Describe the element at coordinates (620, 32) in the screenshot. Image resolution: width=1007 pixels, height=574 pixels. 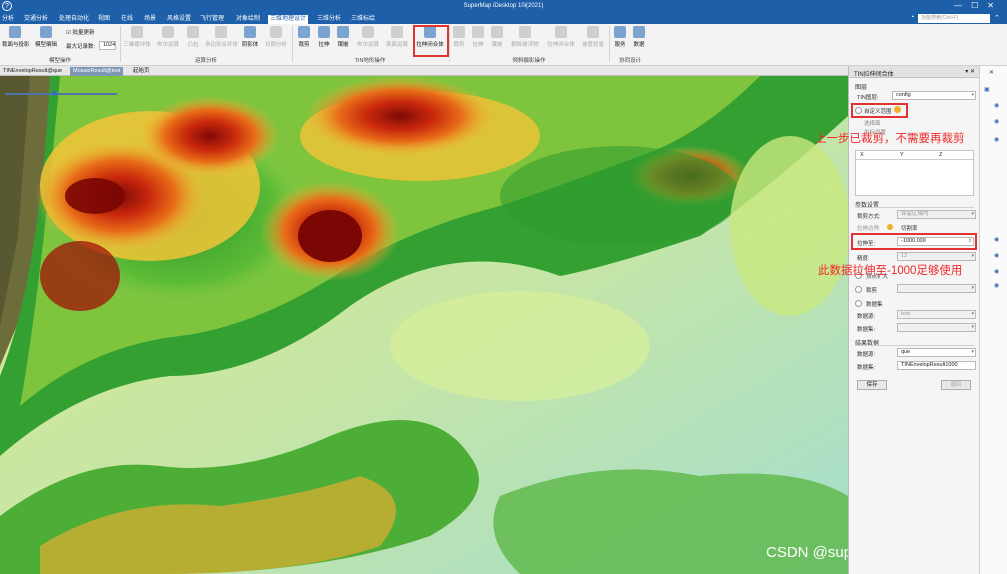
I see `service-icon` at that location.